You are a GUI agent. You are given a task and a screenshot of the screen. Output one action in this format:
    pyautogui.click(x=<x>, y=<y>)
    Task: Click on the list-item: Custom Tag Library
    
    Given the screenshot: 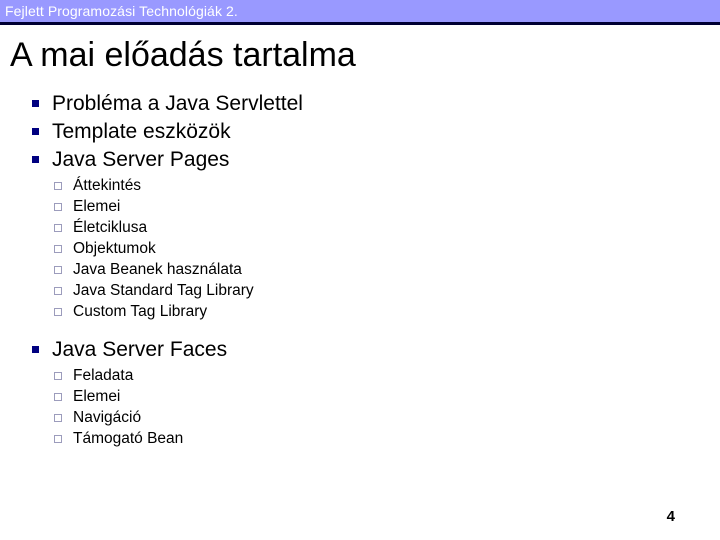 What is the action you would take?
    pyautogui.click(x=360, y=311)
    